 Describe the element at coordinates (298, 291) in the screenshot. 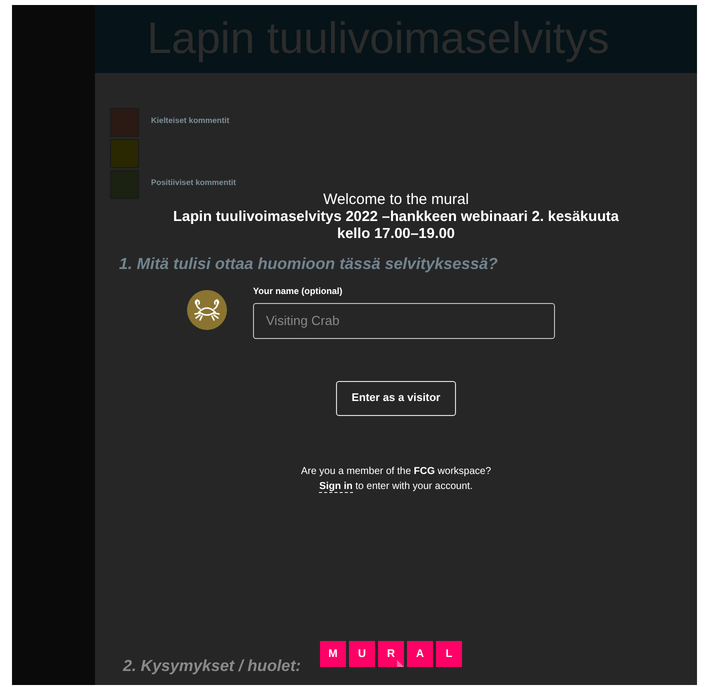

I see `name-label: Your name (optional)` at that location.